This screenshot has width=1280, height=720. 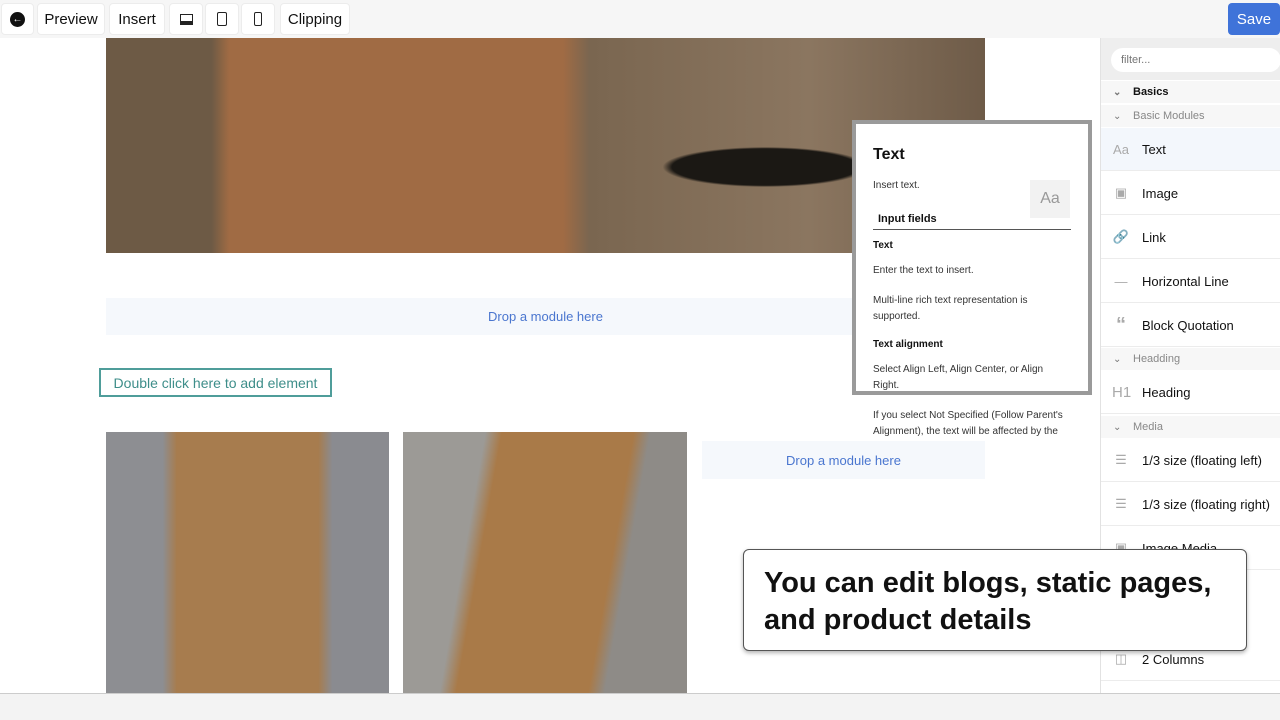 What do you see at coordinates (908, 344) in the screenshot?
I see `field-title: Text alignment` at bounding box center [908, 344].